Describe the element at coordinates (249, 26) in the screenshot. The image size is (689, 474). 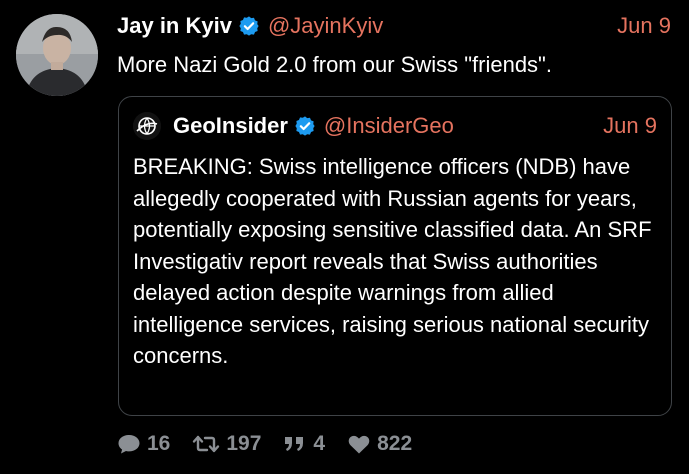
I see `verified-badge-icon` at that location.